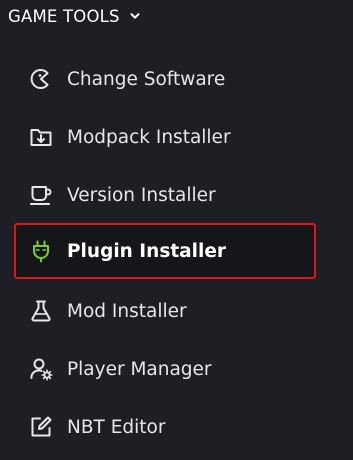 The width and height of the screenshot is (353, 460). Describe the element at coordinates (41, 251) in the screenshot. I see `plug-icon` at that location.